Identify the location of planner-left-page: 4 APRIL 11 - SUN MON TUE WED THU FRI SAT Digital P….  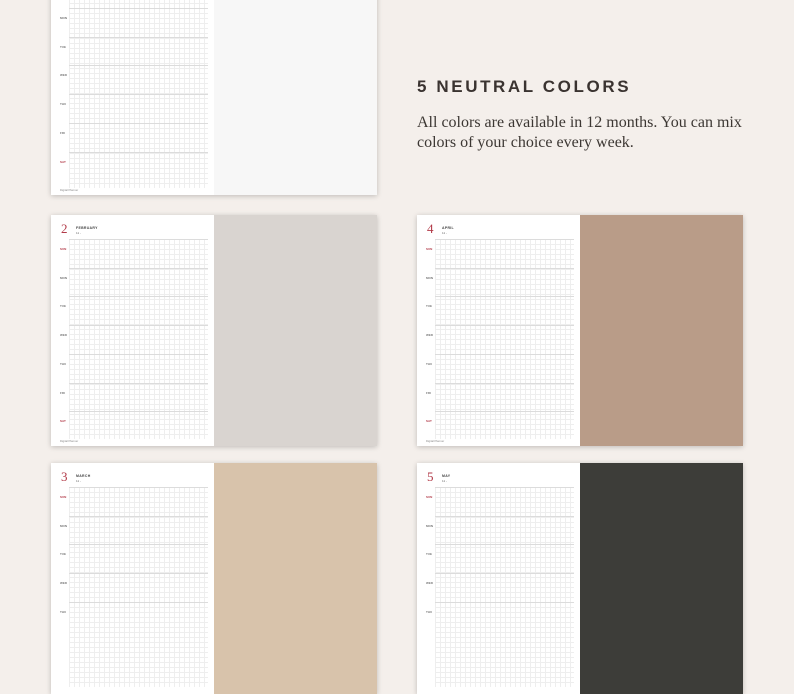
(498, 330).